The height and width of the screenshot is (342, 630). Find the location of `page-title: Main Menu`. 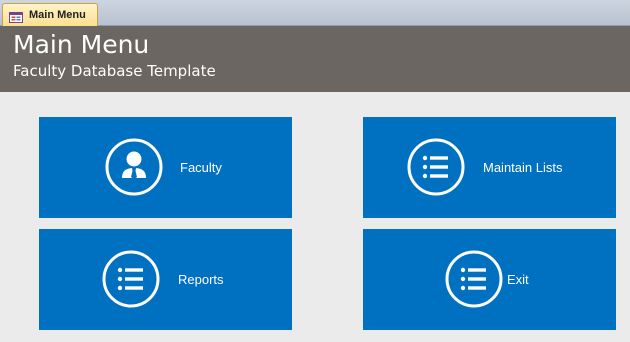

page-title: Main Menu is located at coordinates (81, 44).